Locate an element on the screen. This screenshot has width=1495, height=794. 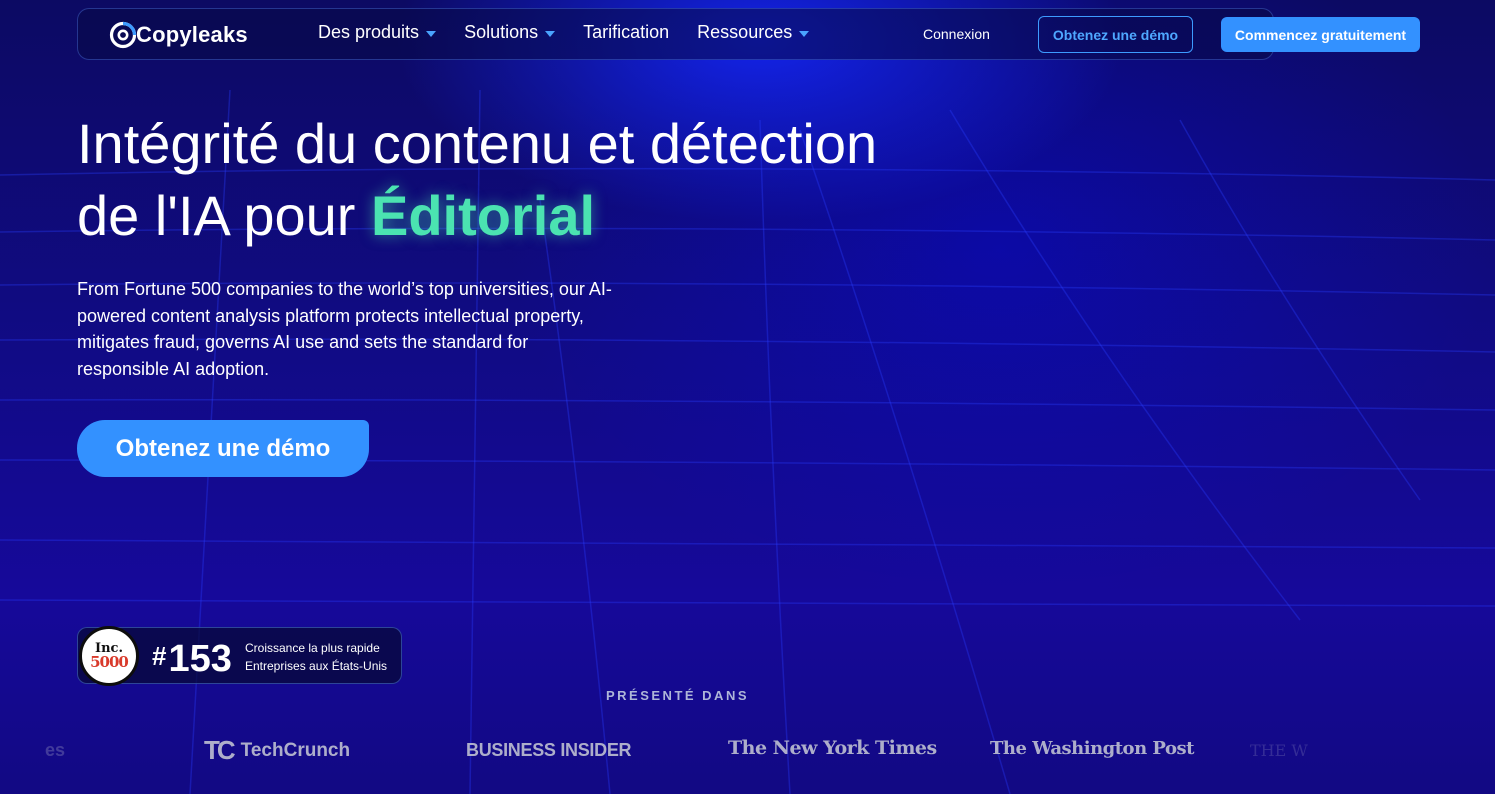
techcrunch-mark-icon: TC is located at coordinates (220, 750).